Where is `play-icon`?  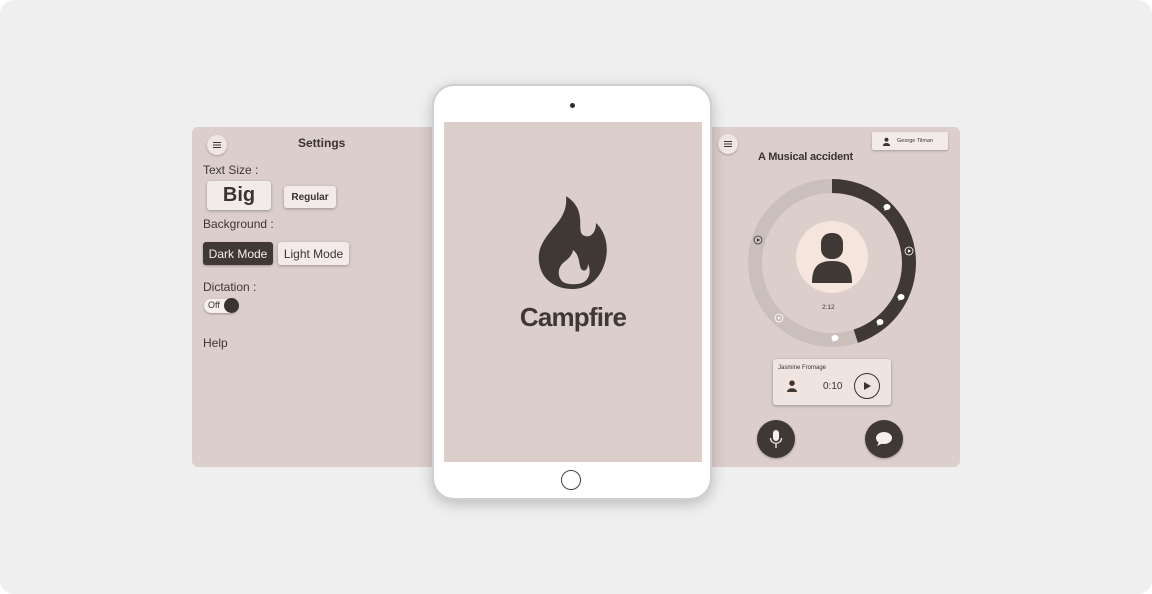 play-icon is located at coordinates (867, 386).